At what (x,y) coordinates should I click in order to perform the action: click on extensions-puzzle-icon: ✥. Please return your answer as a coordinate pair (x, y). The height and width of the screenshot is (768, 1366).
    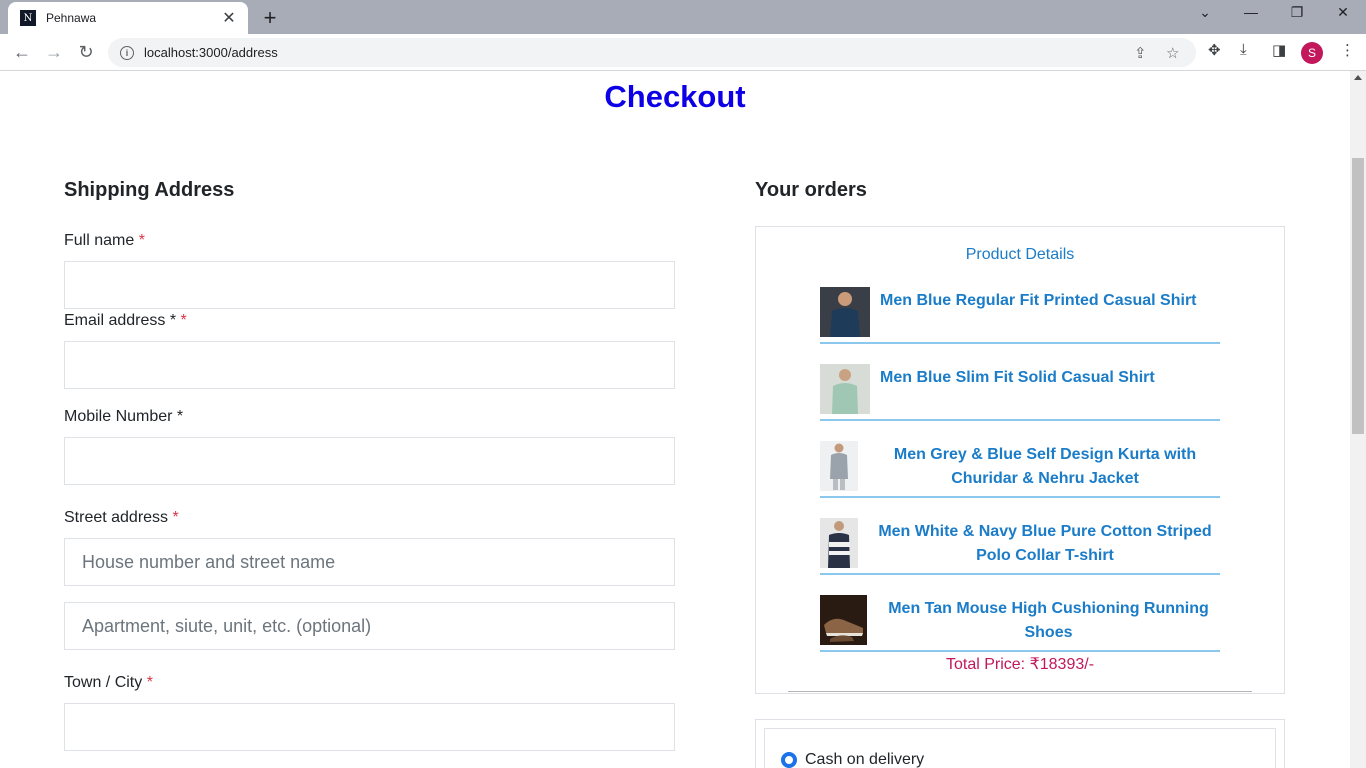
    Looking at the image, I should click on (1214, 50).